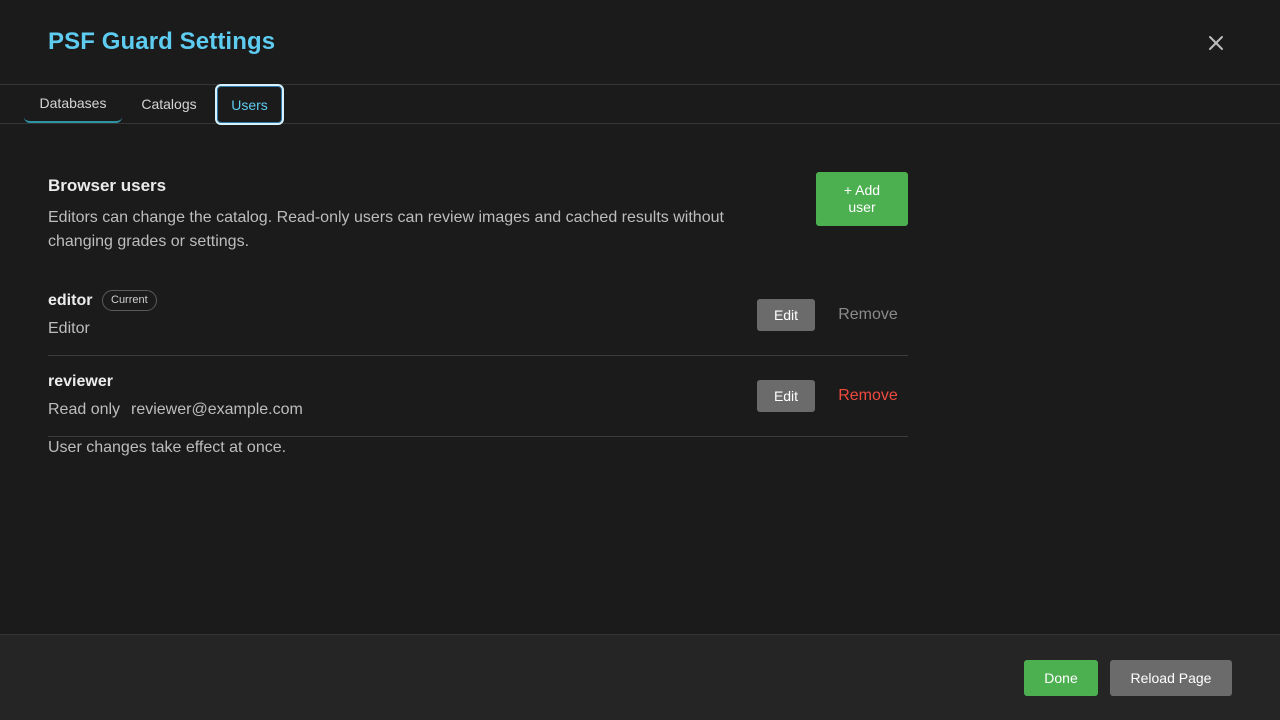 The image size is (1280, 720). What do you see at coordinates (73, 104) in the screenshot?
I see `tab-databases: Databases` at bounding box center [73, 104].